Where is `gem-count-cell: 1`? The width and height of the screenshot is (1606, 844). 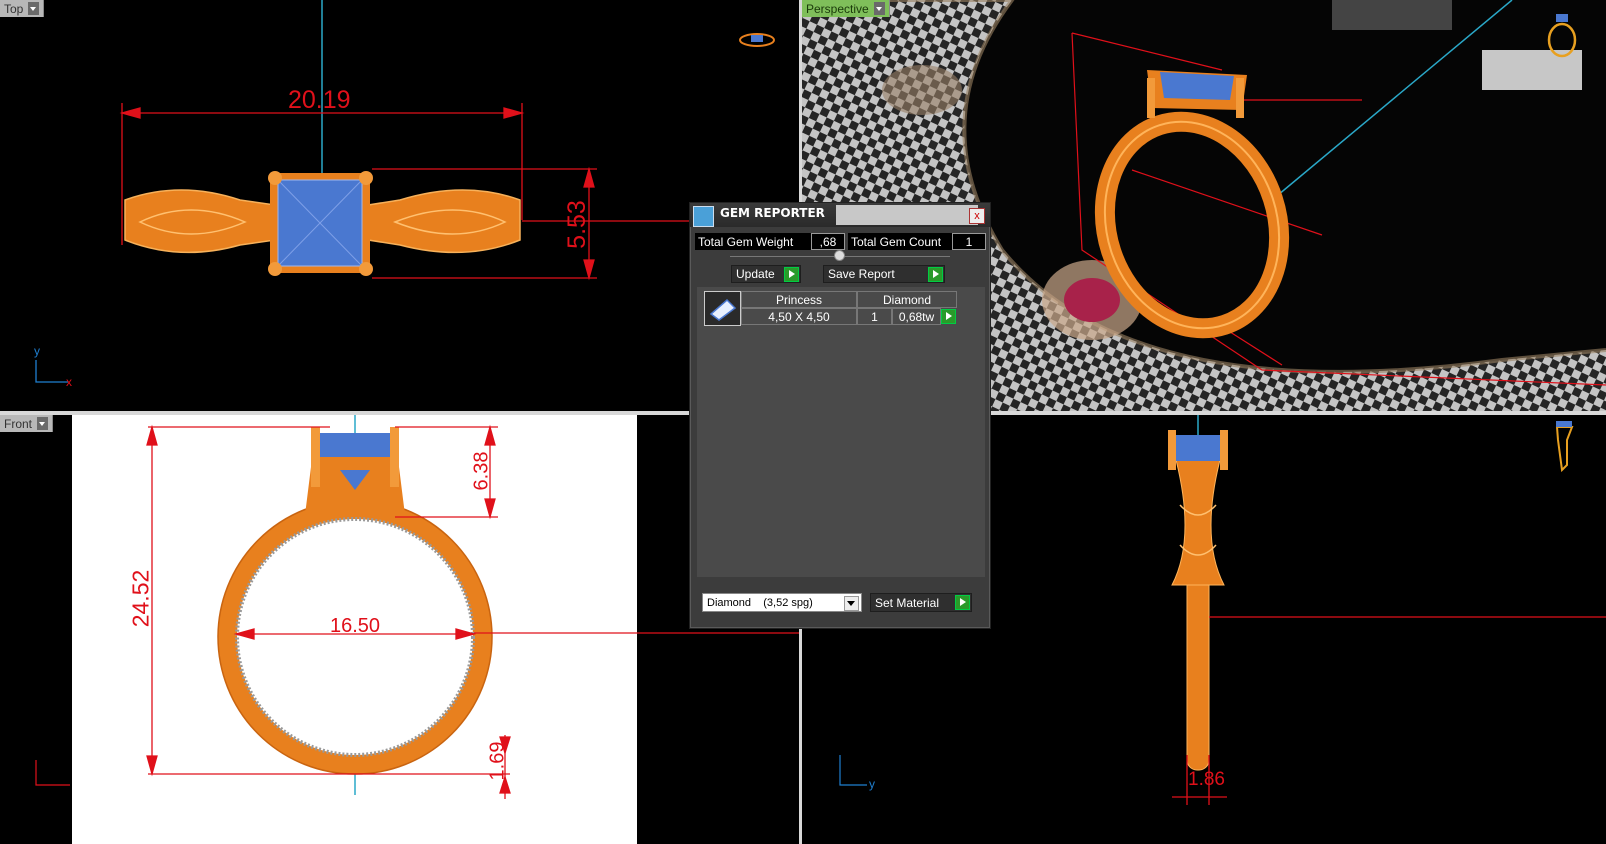
gem-count-cell: 1 is located at coordinates (874, 316).